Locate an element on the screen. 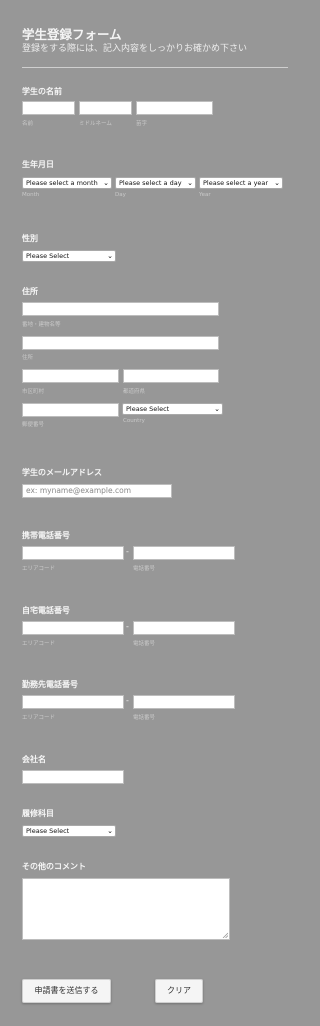 The width and height of the screenshot is (320, 1026). mobile-area-code-input is located at coordinates (73, 553).